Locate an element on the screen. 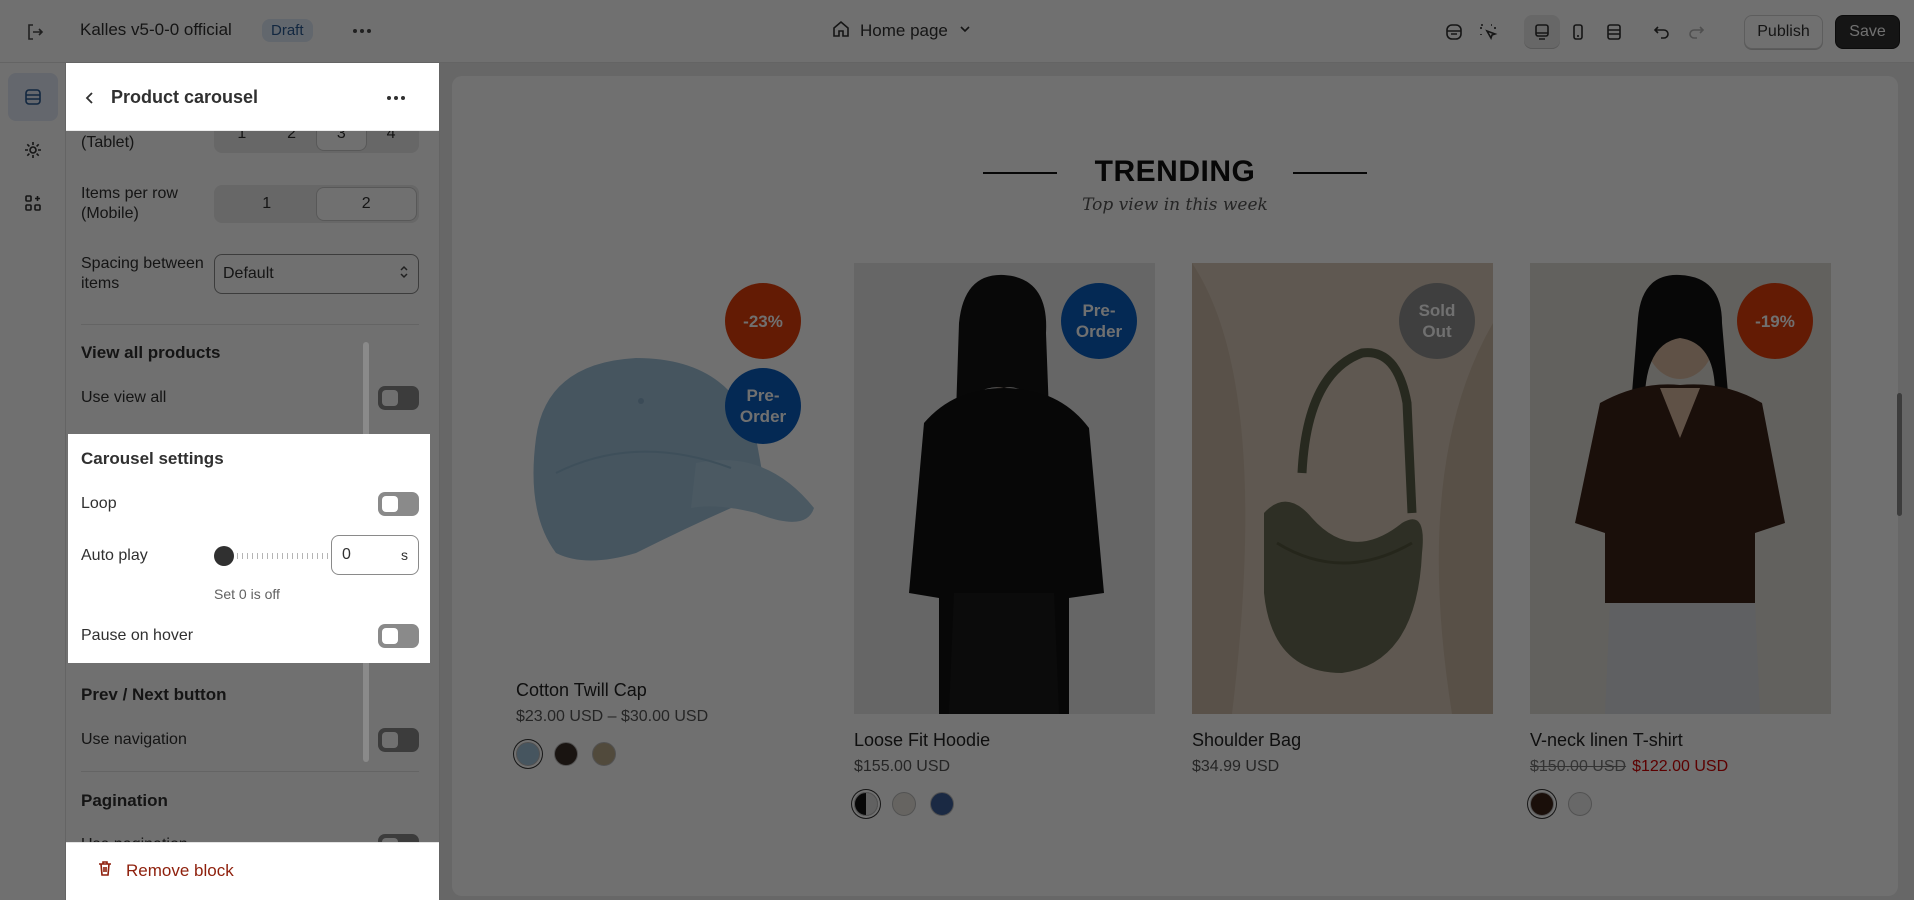 The width and height of the screenshot is (1914, 900). product-image: Pre- Order is located at coordinates (1004, 488).